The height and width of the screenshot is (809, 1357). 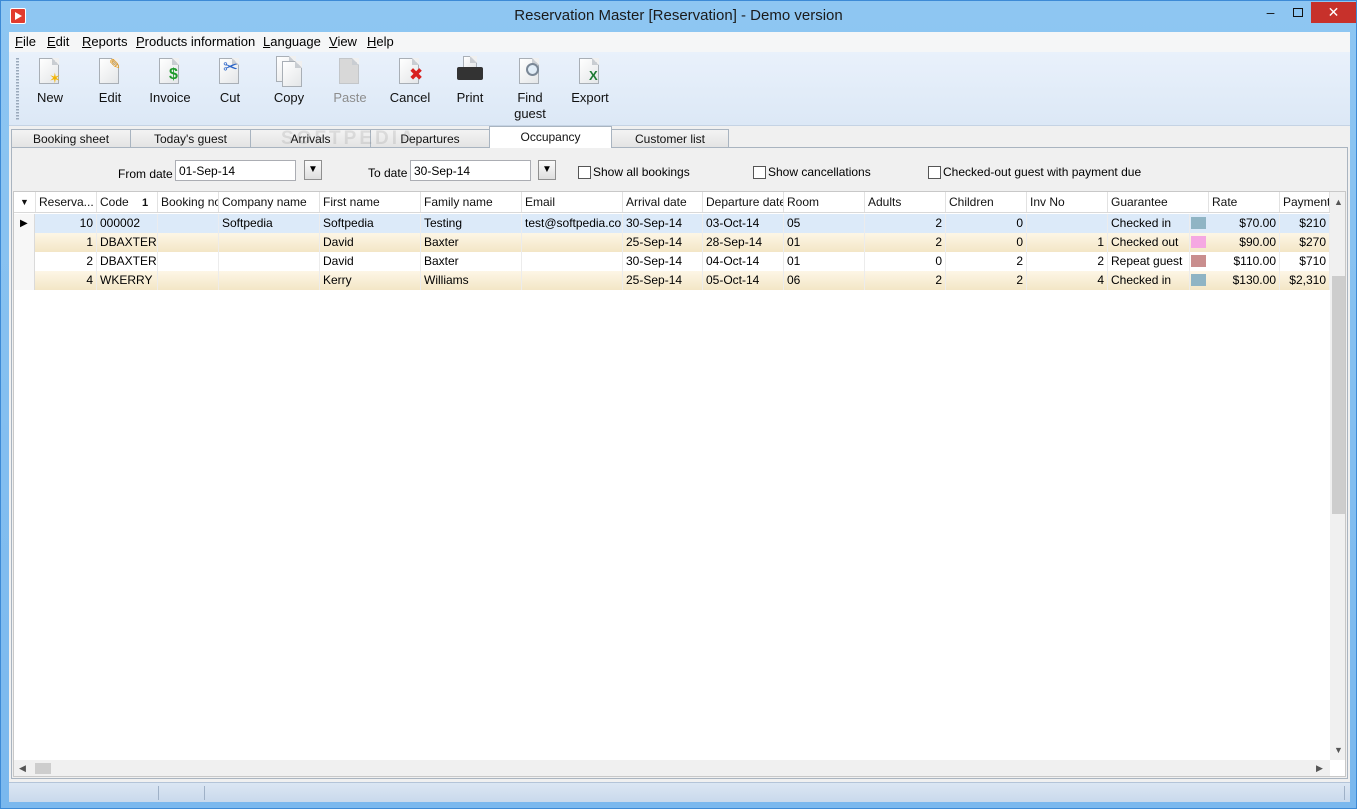 I want to click on cell-rate: $130.00, so click(x=1244, y=280).